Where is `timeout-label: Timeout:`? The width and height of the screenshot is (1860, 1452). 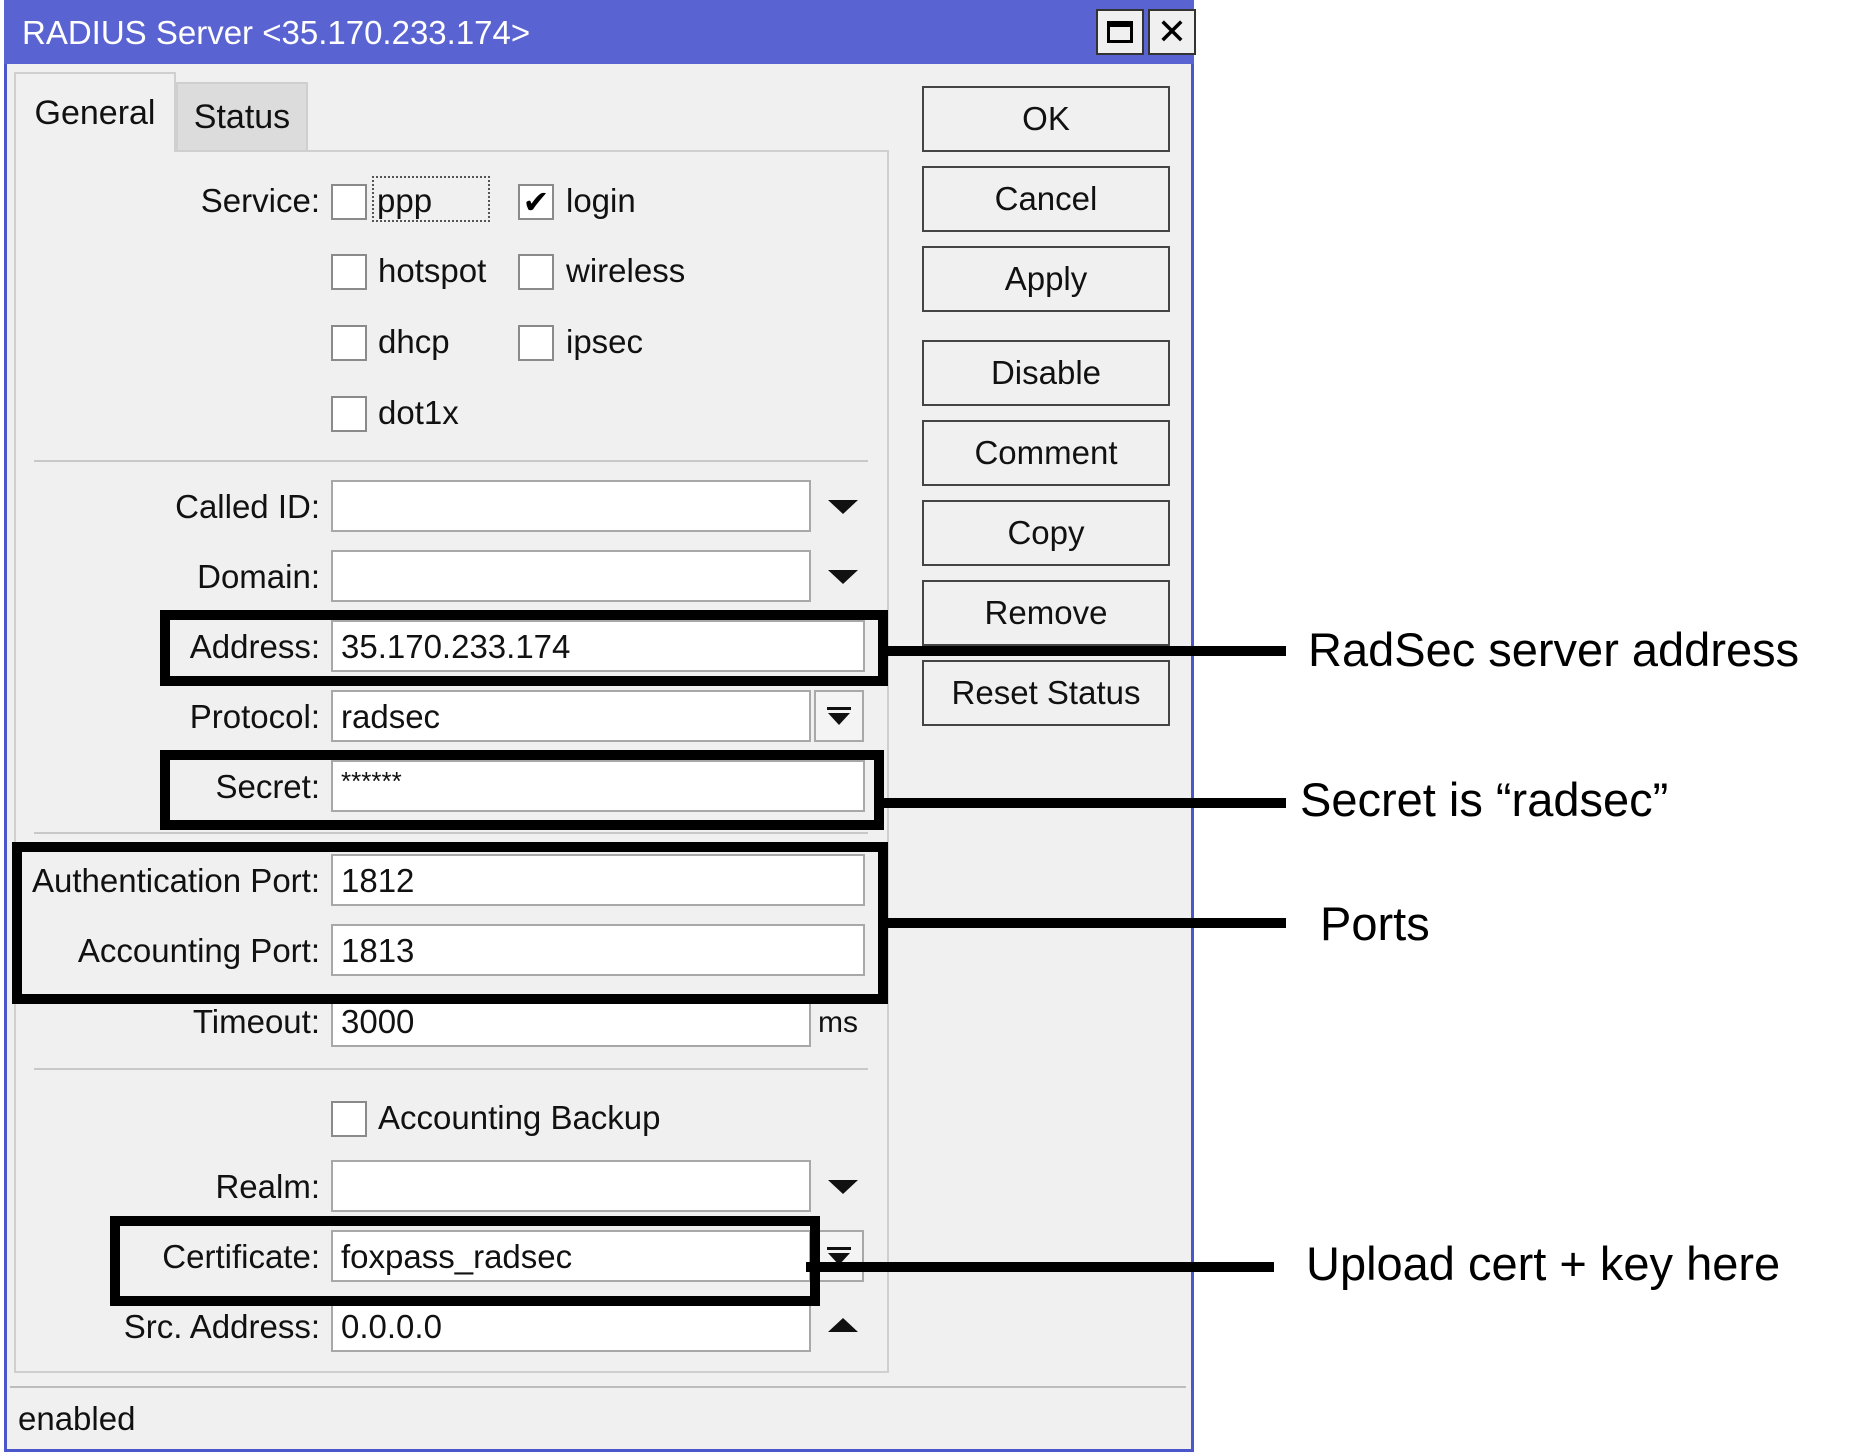 timeout-label: Timeout: is located at coordinates (256, 1021).